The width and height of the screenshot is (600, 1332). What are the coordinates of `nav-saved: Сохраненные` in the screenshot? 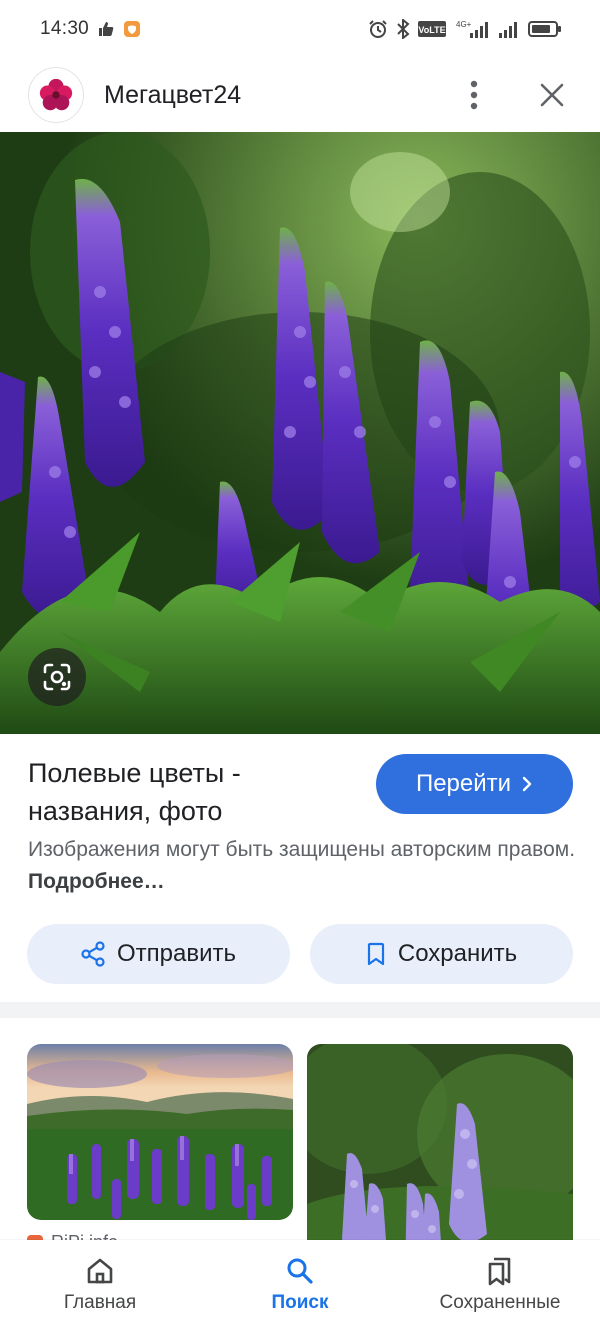 It's located at (500, 1286).